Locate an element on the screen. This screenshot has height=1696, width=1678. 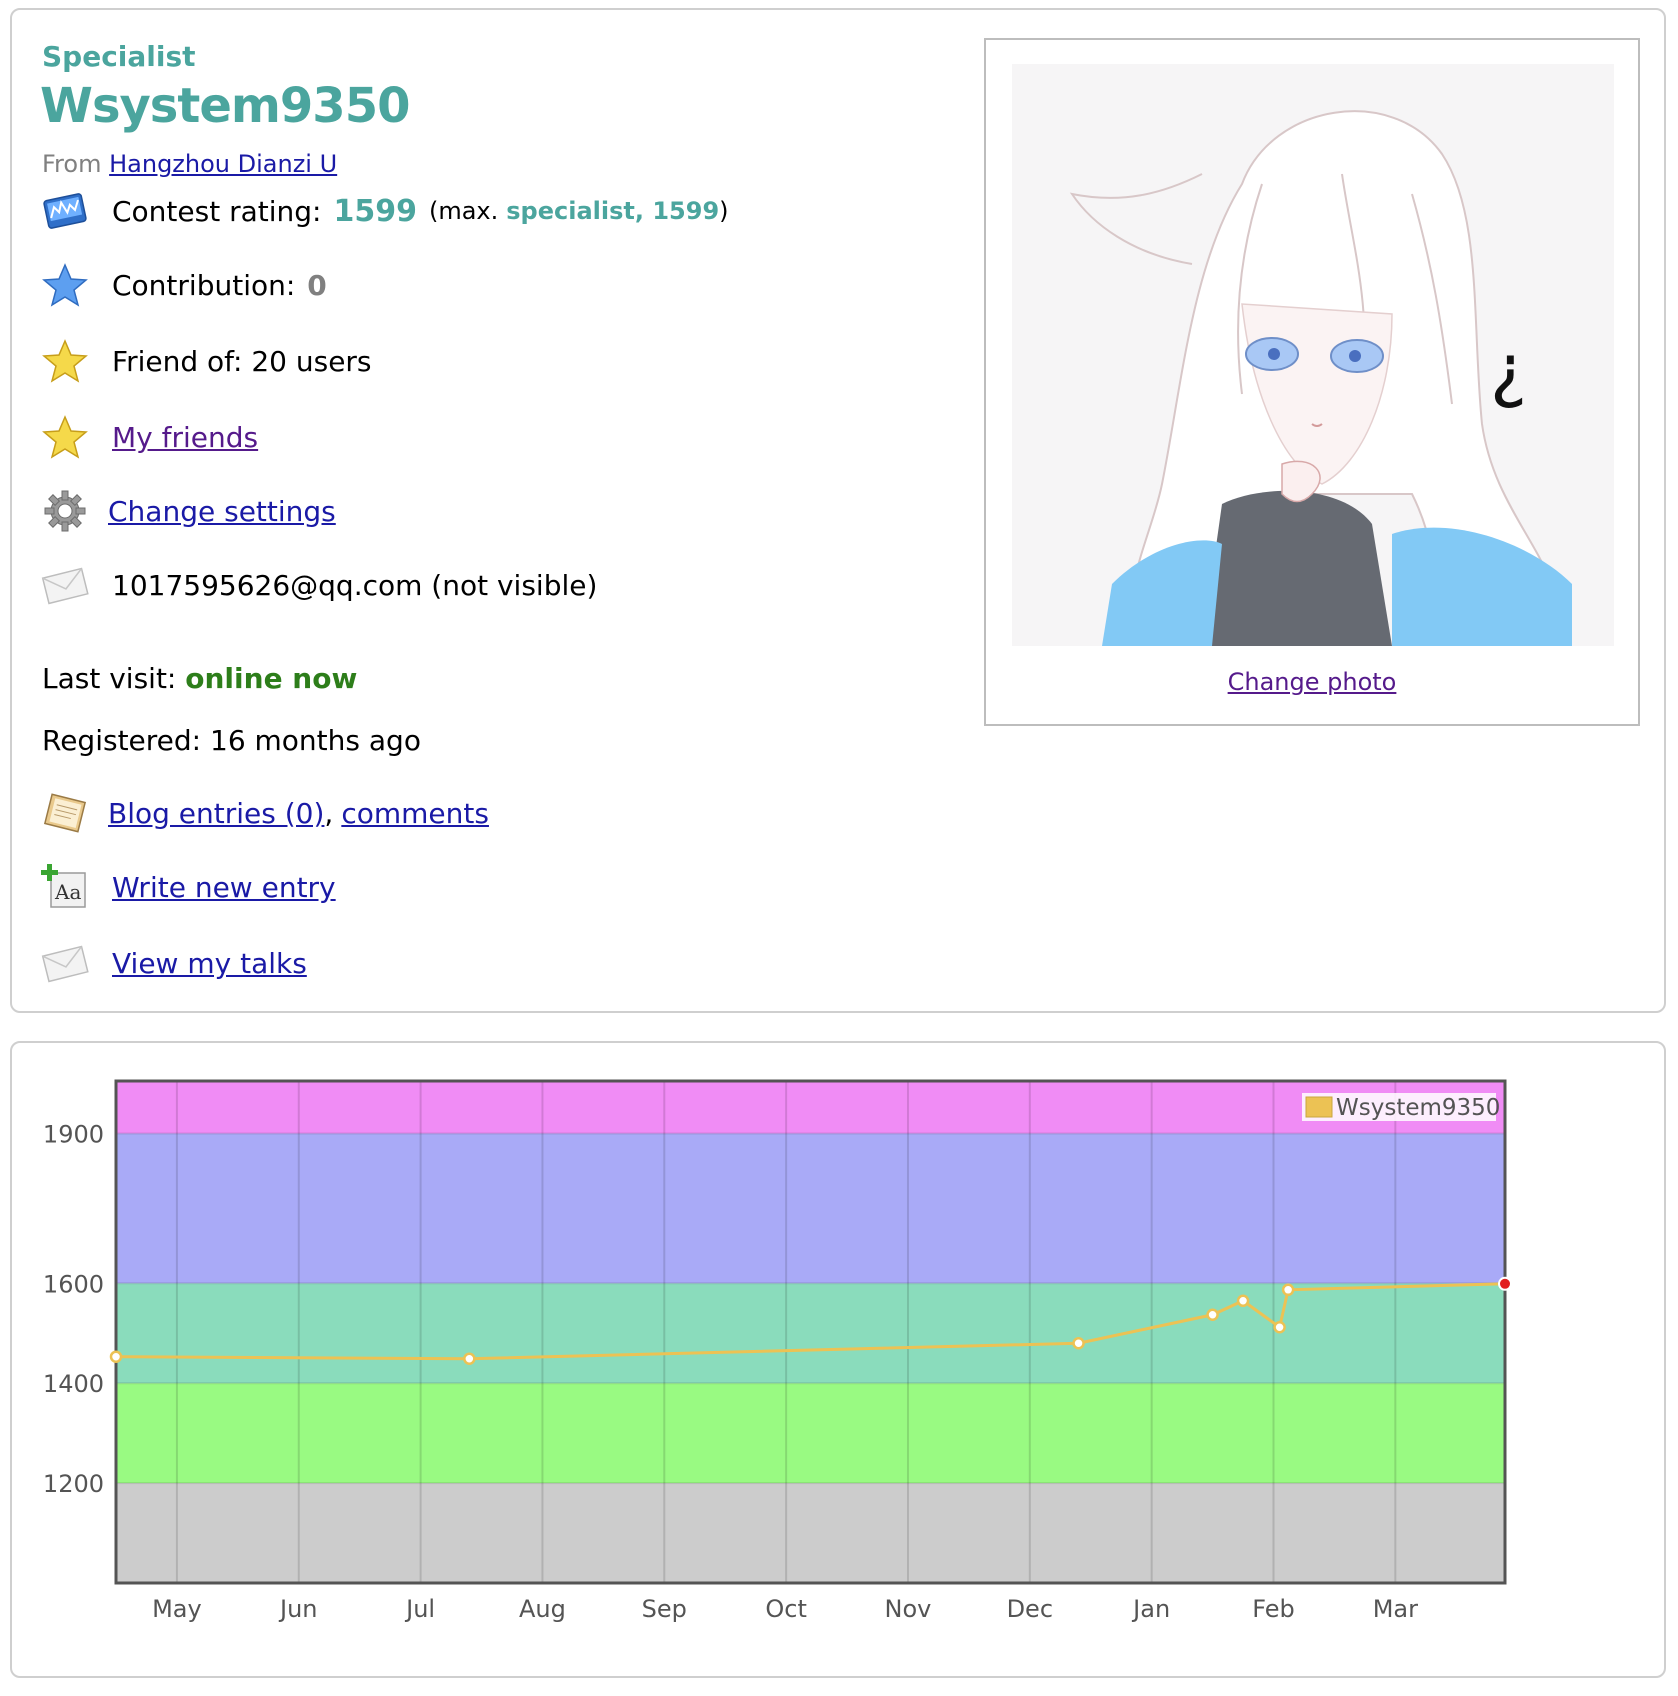
rating-graph-icon is located at coordinates (65, 211).